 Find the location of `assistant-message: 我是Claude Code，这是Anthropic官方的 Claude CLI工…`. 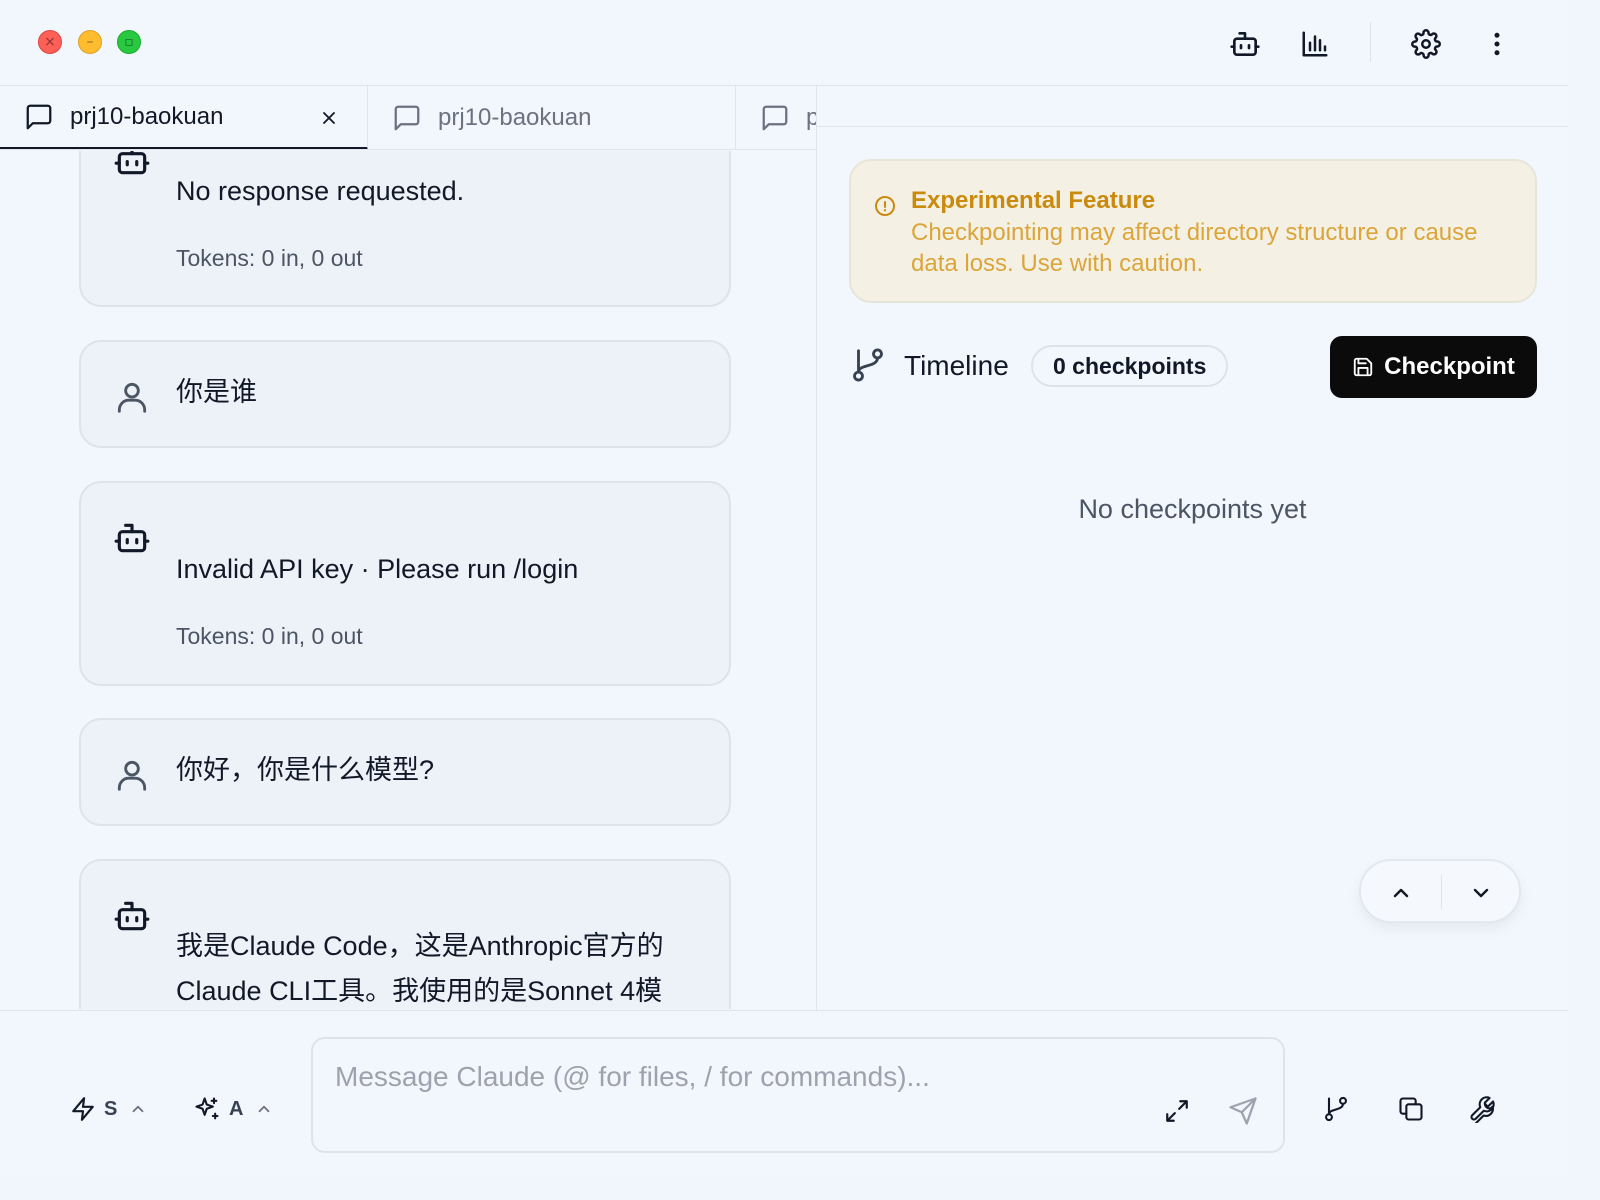

assistant-message: 我是Claude Code，这是Anthropic官方的 Claude CLI工… is located at coordinates (405, 934).